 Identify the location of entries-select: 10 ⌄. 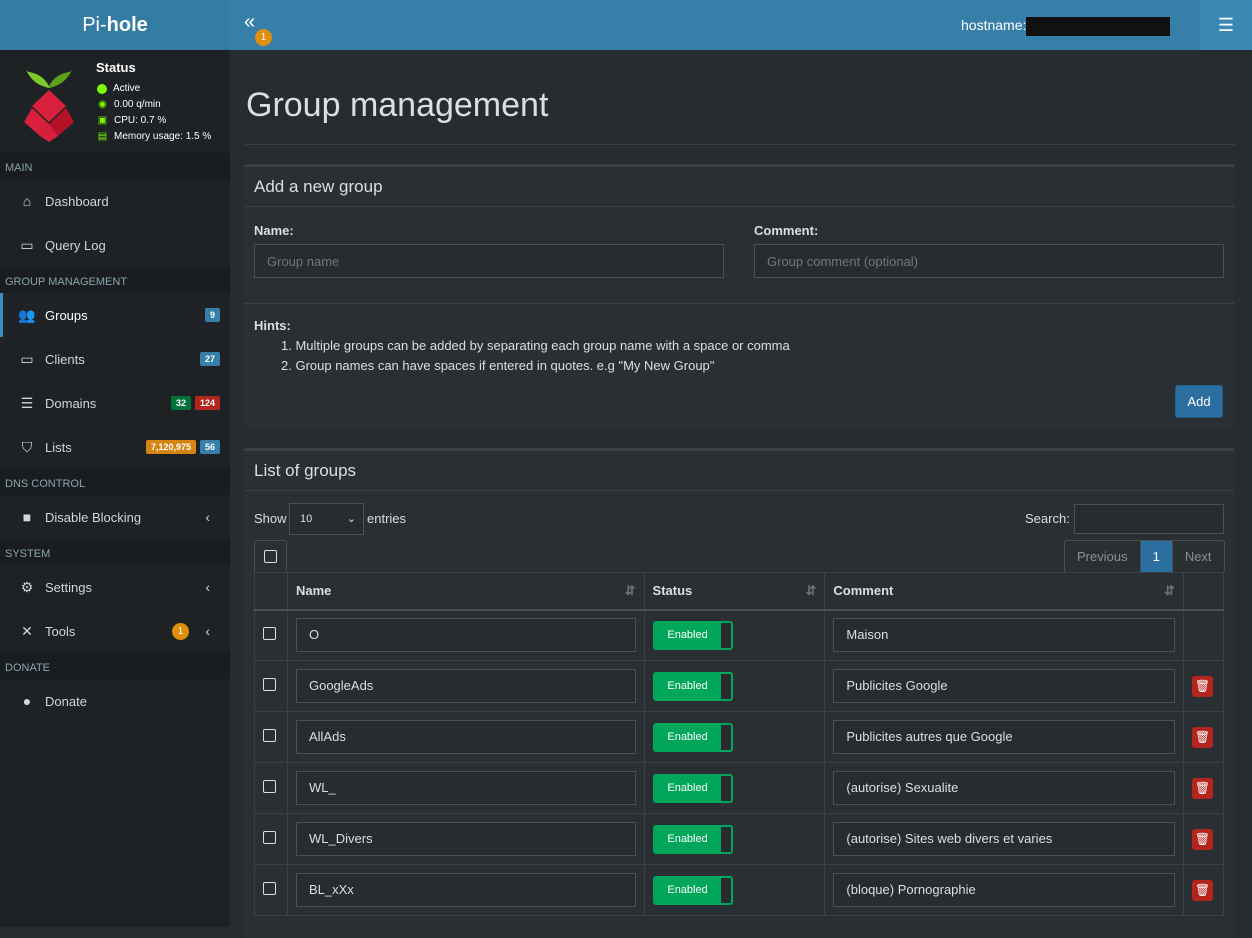
(326, 519).